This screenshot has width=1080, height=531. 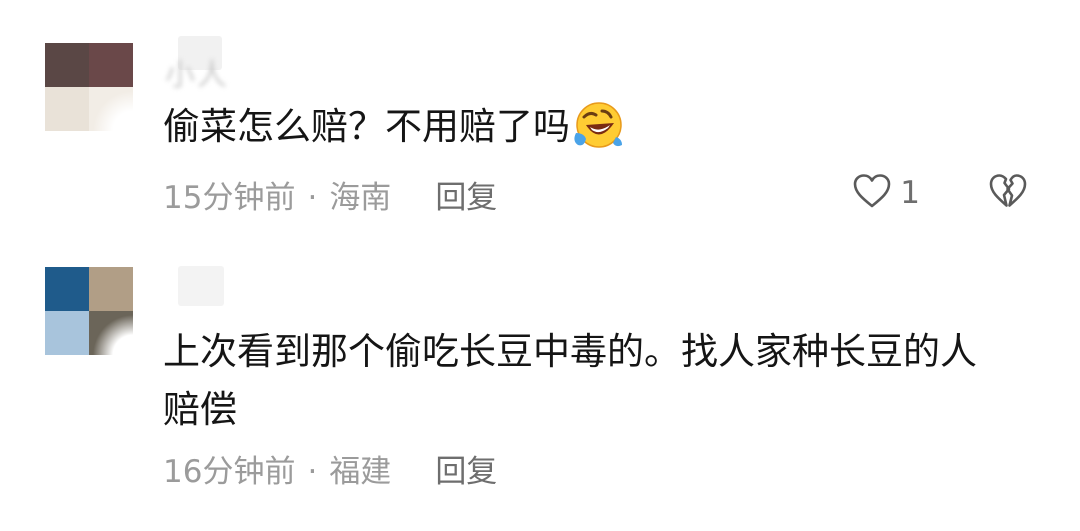 I want to click on dislike-button, so click(x=1008, y=193).